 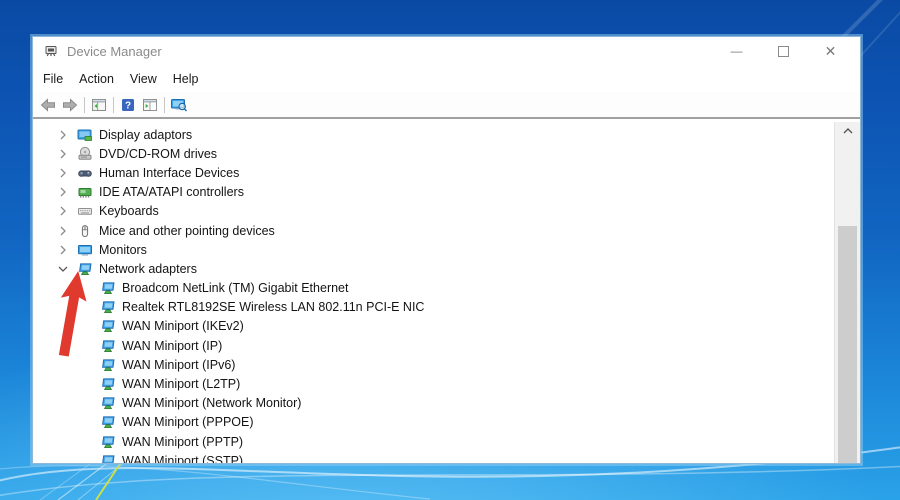 I want to click on device-manager-icon, so click(x=51, y=51).